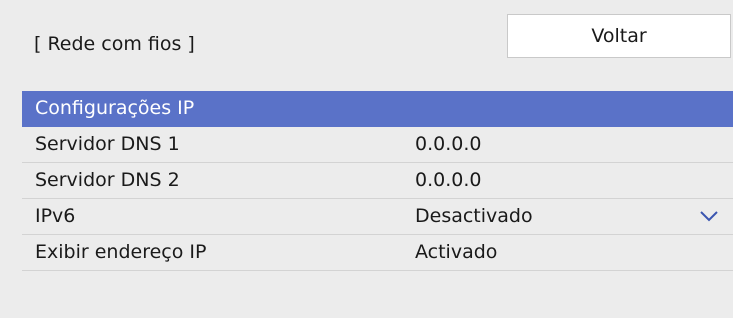 The image size is (733, 318). What do you see at coordinates (114, 44) in the screenshot?
I see `page-title: [ Rede com fios ]` at bounding box center [114, 44].